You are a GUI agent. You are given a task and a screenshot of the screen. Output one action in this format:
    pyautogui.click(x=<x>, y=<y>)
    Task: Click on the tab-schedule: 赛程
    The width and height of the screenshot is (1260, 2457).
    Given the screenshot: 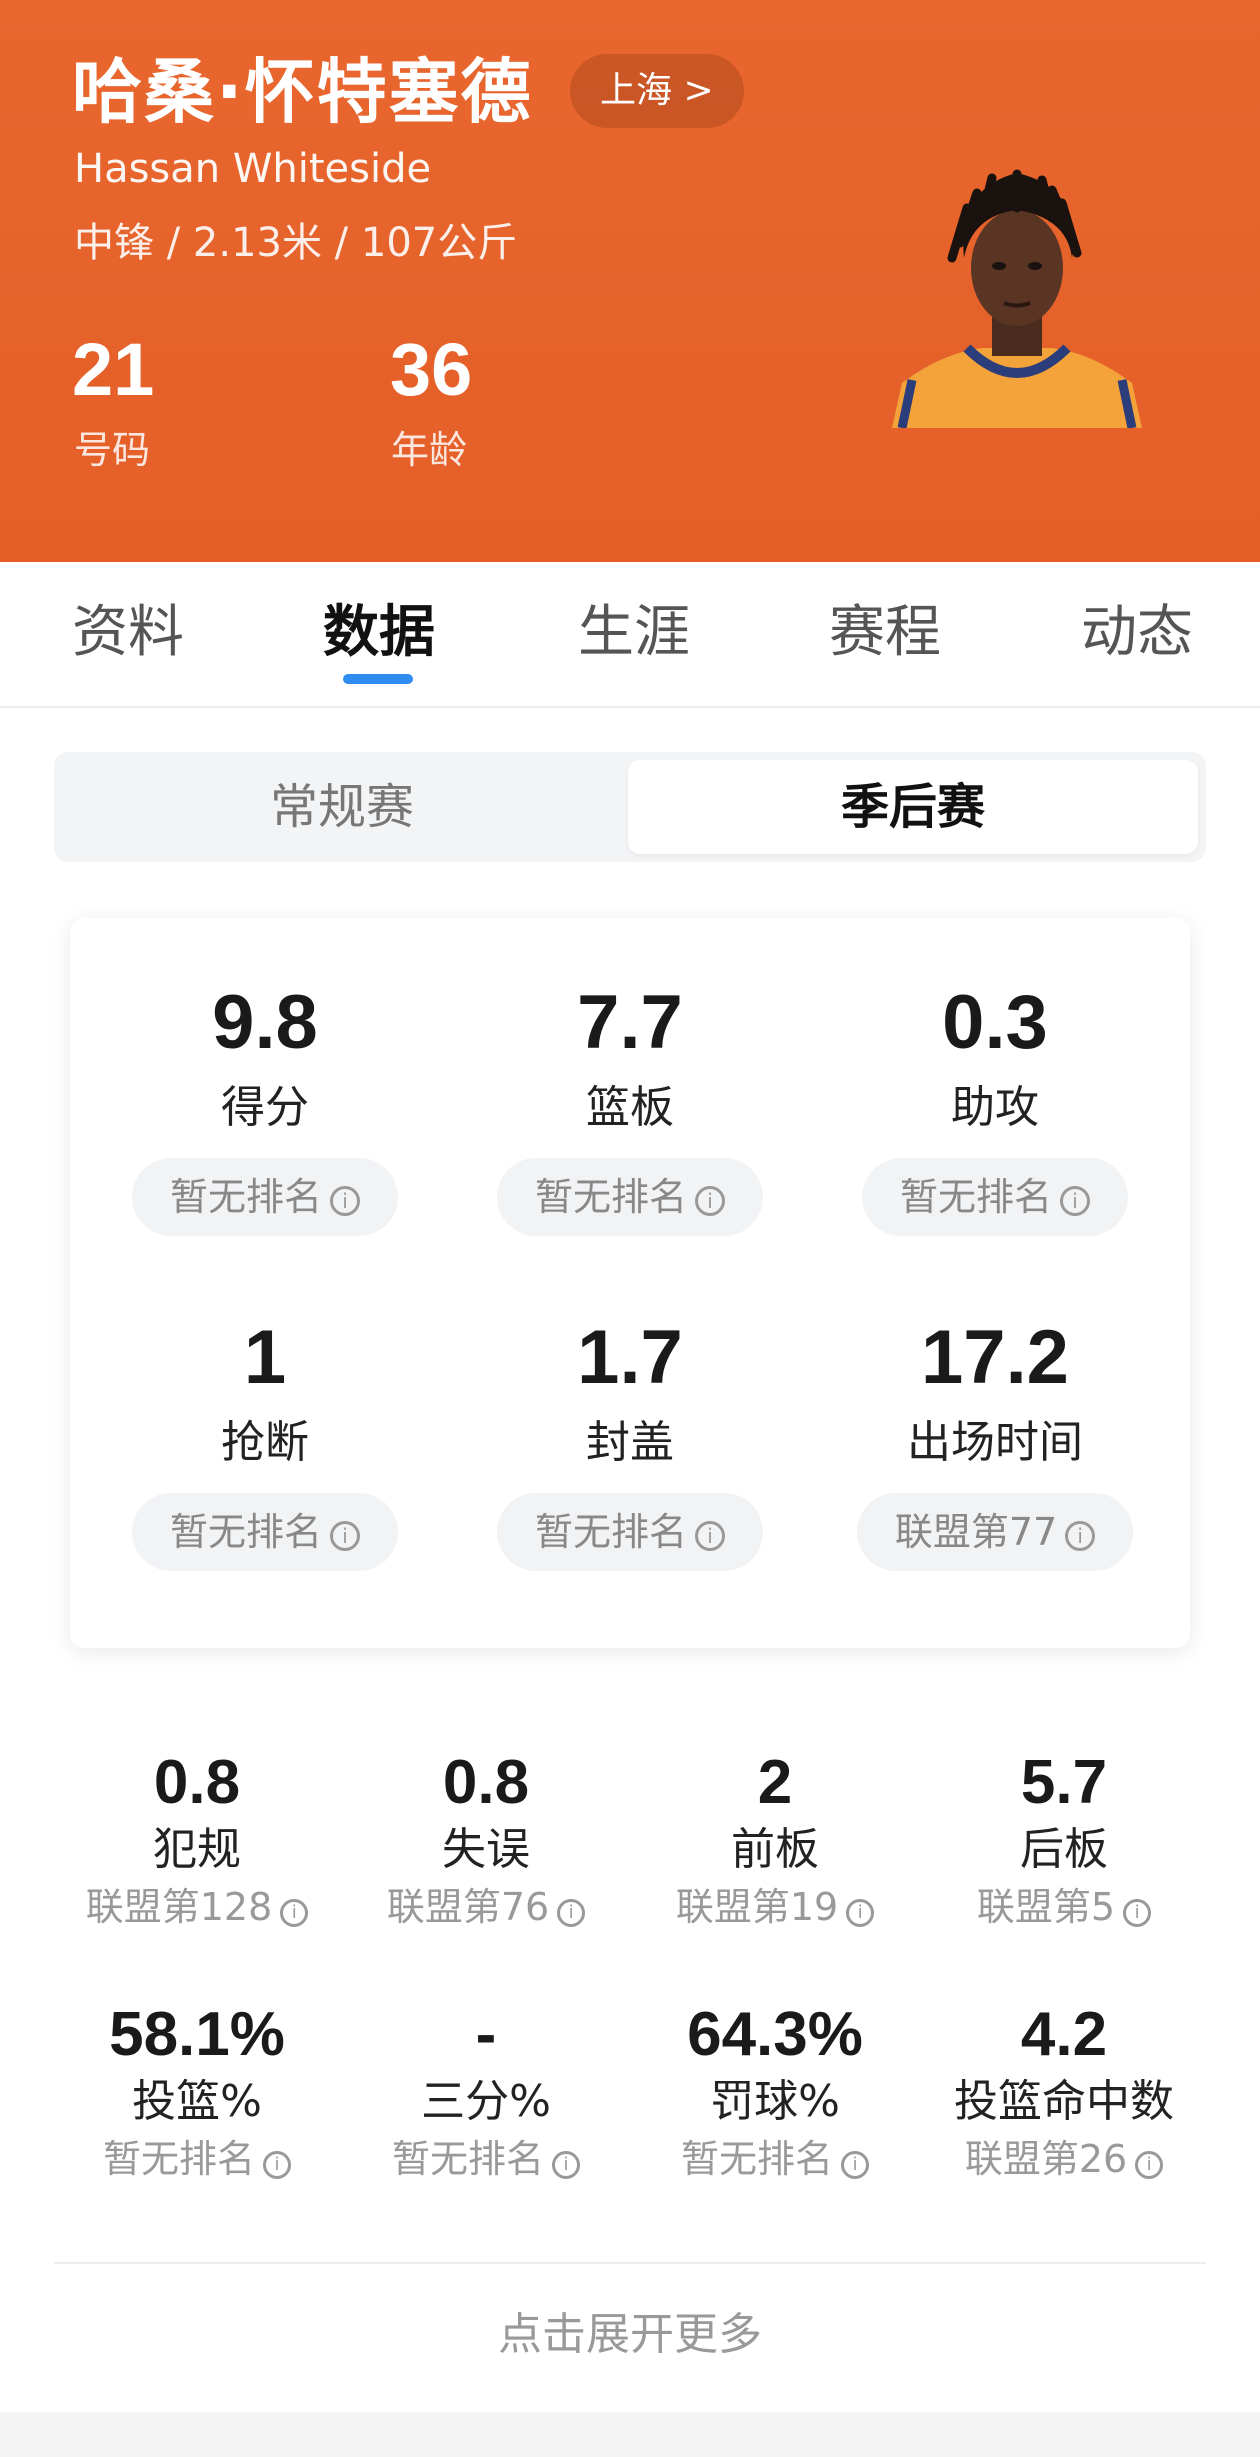 What is the action you would take?
    pyautogui.click(x=885, y=633)
    